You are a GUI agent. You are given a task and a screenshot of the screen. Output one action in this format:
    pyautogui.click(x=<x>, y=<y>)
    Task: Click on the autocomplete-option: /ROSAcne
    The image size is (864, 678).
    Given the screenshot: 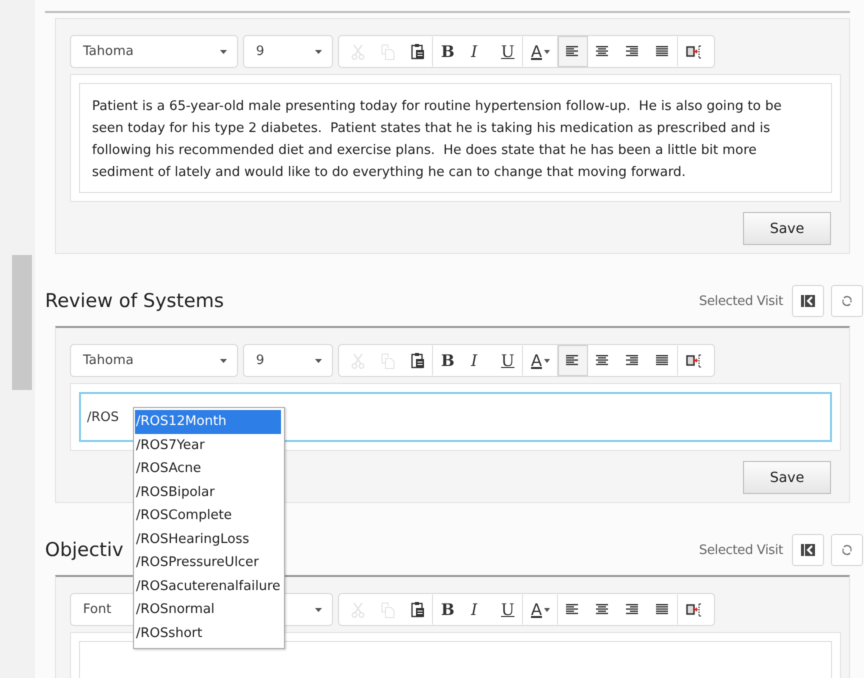 What is the action you would take?
    pyautogui.click(x=208, y=468)
    